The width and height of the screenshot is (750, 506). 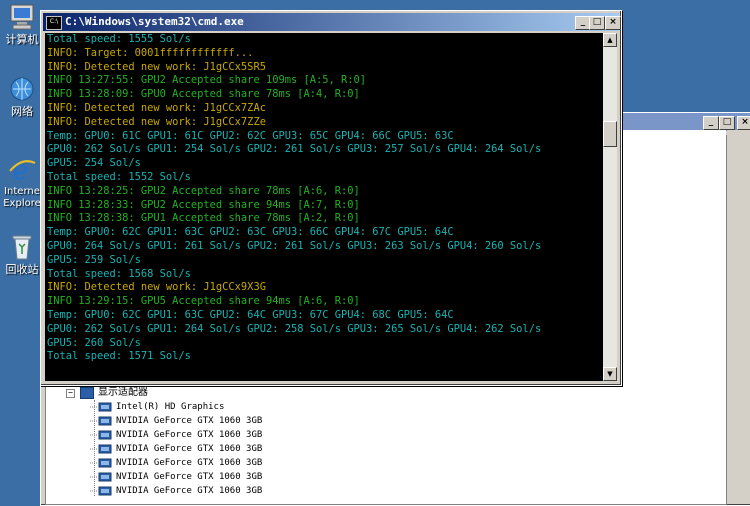 I want to click on window-title: C:\Windows\system32\cmd.exe, so click(x=154, y=21).